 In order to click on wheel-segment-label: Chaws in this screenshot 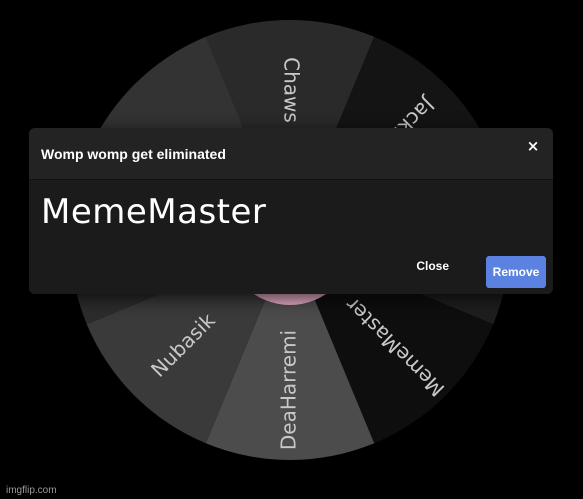, I will do `click(292, 90)`.